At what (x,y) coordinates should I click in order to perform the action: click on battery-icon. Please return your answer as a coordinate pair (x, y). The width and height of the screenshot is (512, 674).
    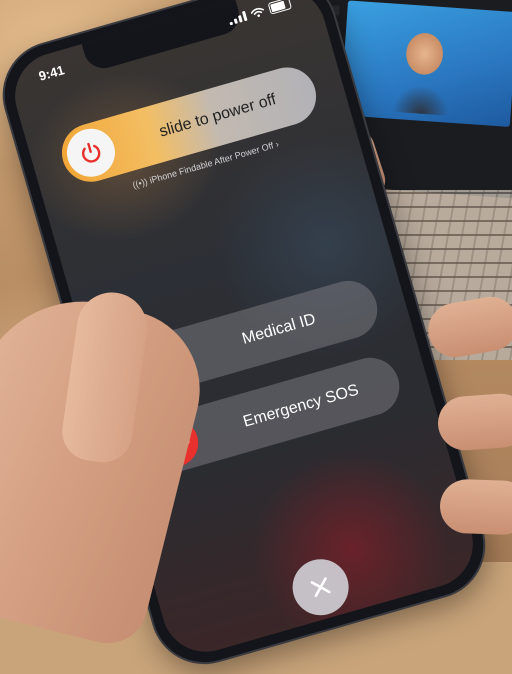
    Looking at the image, I should click on (280, 7).